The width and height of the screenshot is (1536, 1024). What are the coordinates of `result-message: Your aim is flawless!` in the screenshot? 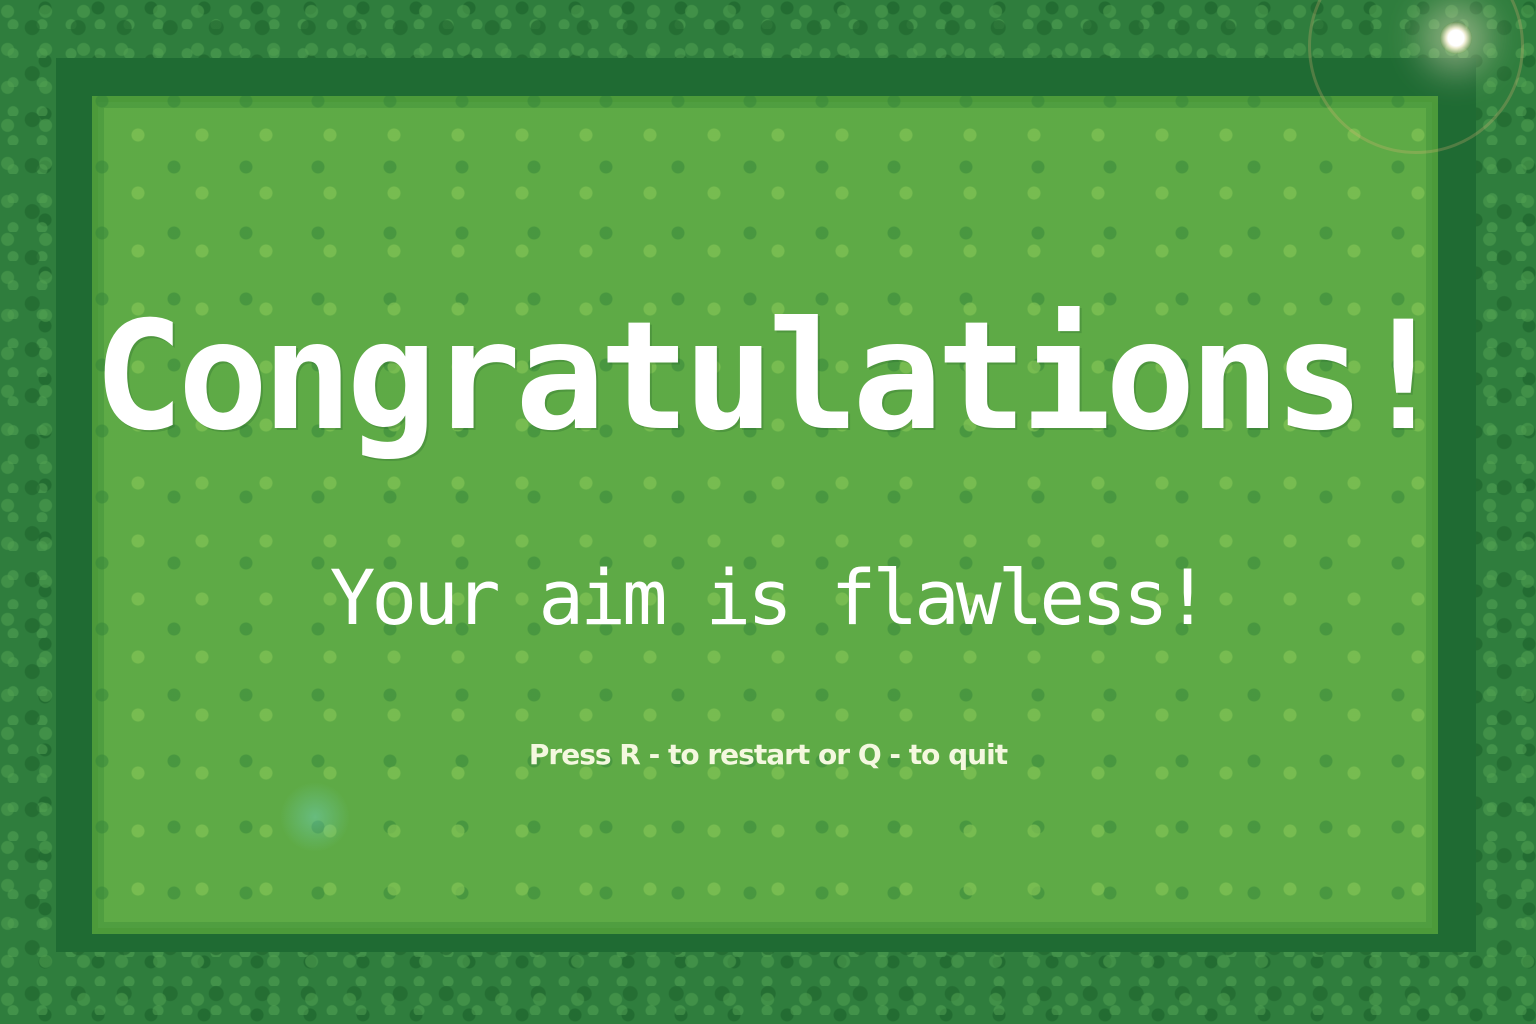 It's located at (770, 597).